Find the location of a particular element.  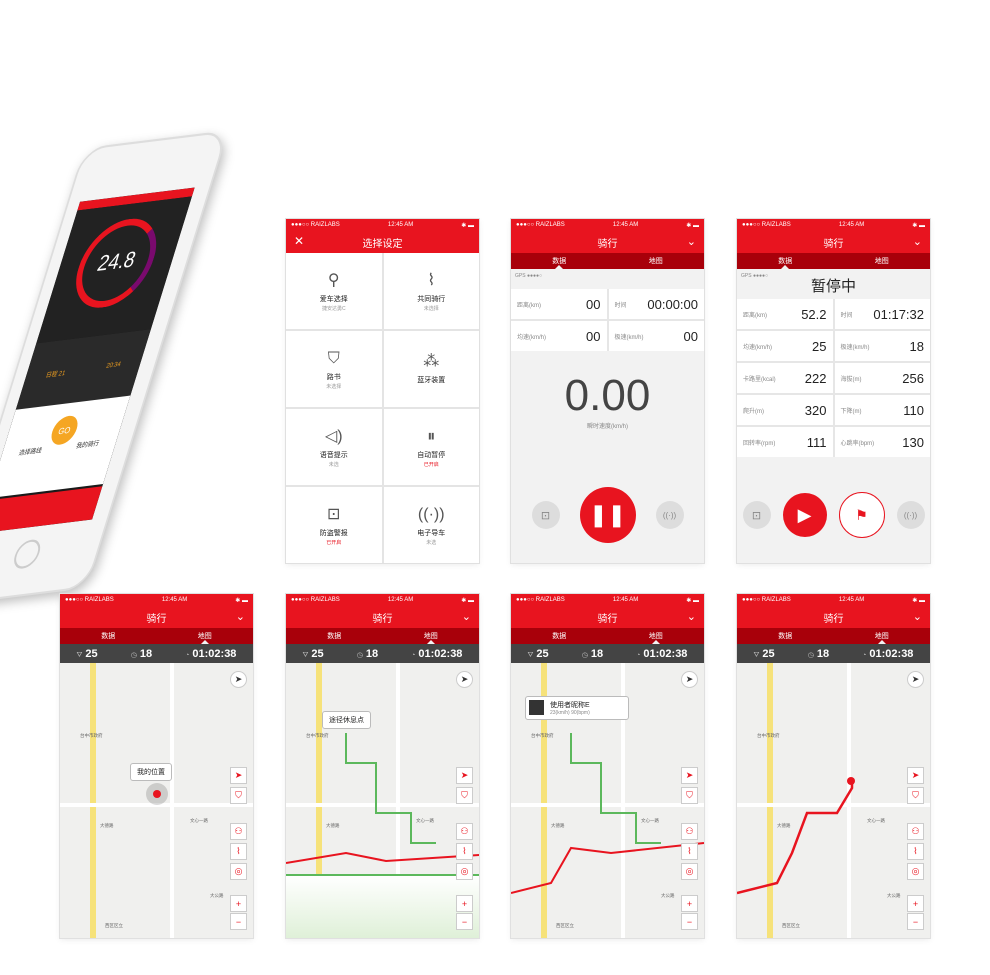

stat-value: 01:02:38 is located at coordinates (891, 653).